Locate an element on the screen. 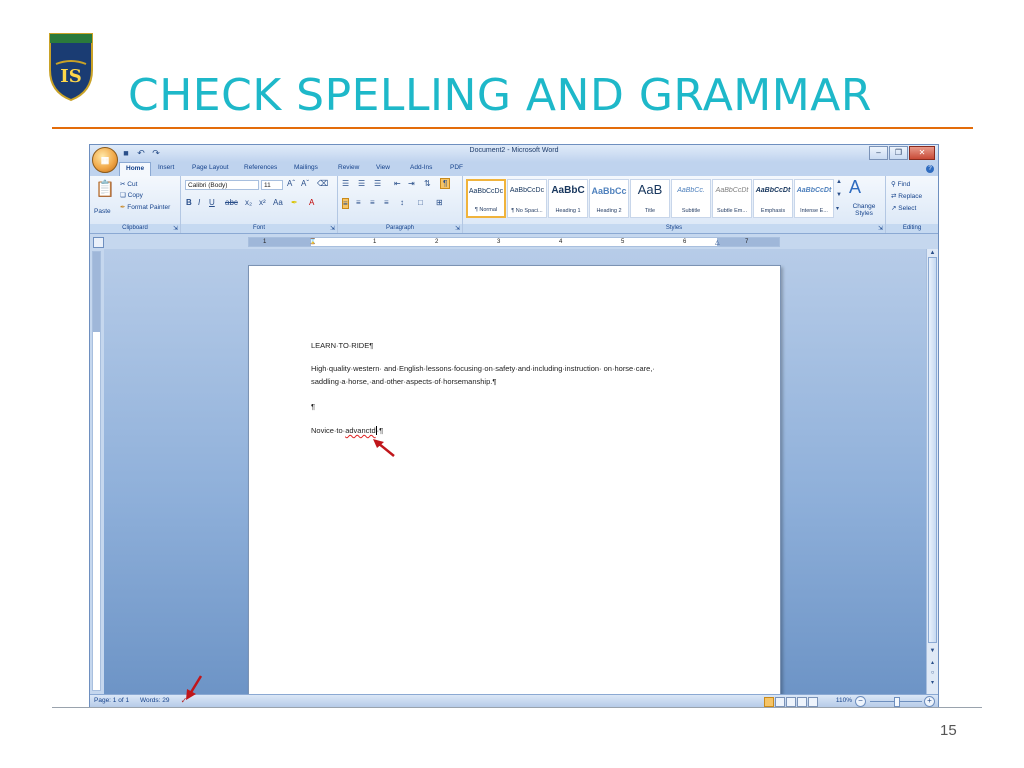  style-emphasis: AaBbCcDt Emphasis is located at coordinates (773, 198).